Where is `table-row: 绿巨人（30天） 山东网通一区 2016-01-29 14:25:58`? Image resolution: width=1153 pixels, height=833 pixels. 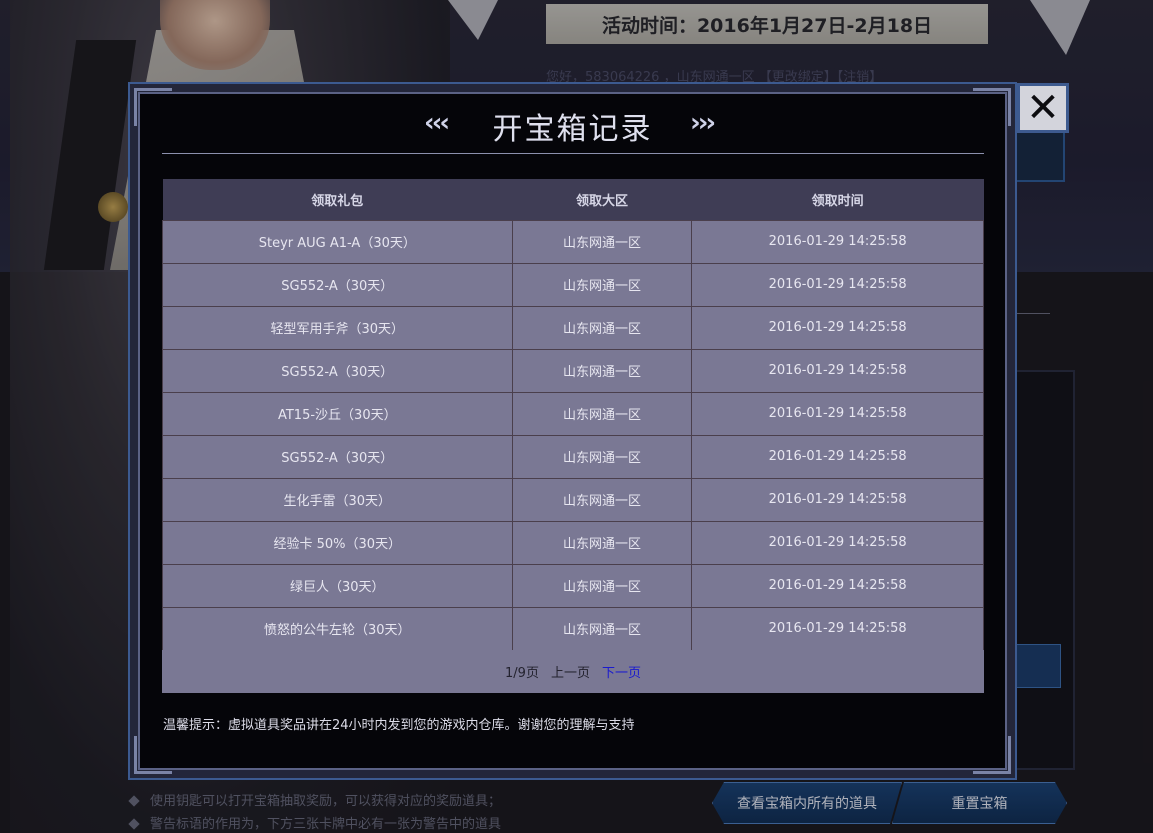
table-row: 绿巨人（30天） 山东网通一区 2016-01-29 14:25:58 is located at coordinates (573, 585).